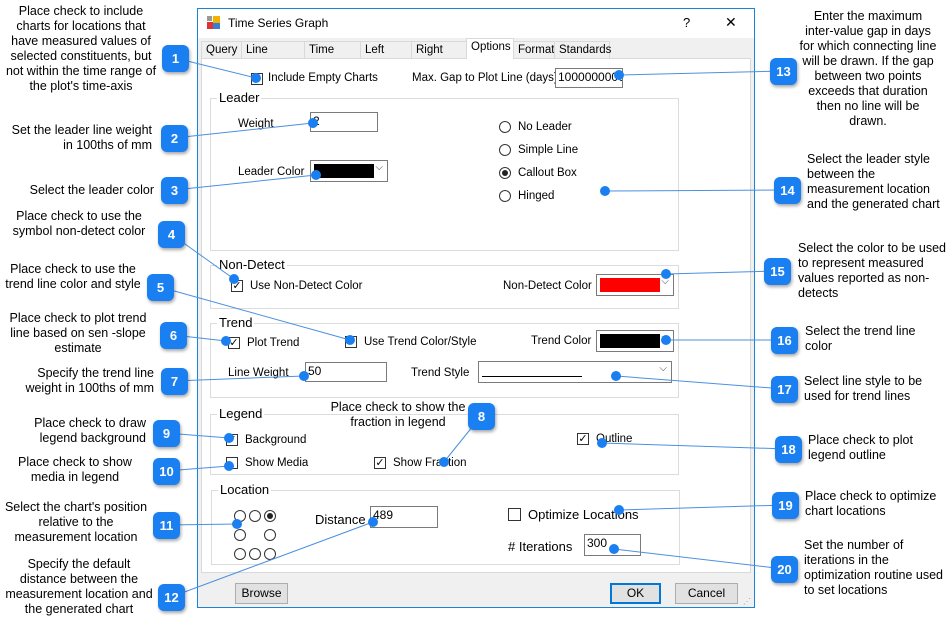 This screenshot has width=952, height=636. What do you see at coordinates (273, 57) in the screenshot?
I see `tab-line-format: Line Format` at bounding box center [273, 57].